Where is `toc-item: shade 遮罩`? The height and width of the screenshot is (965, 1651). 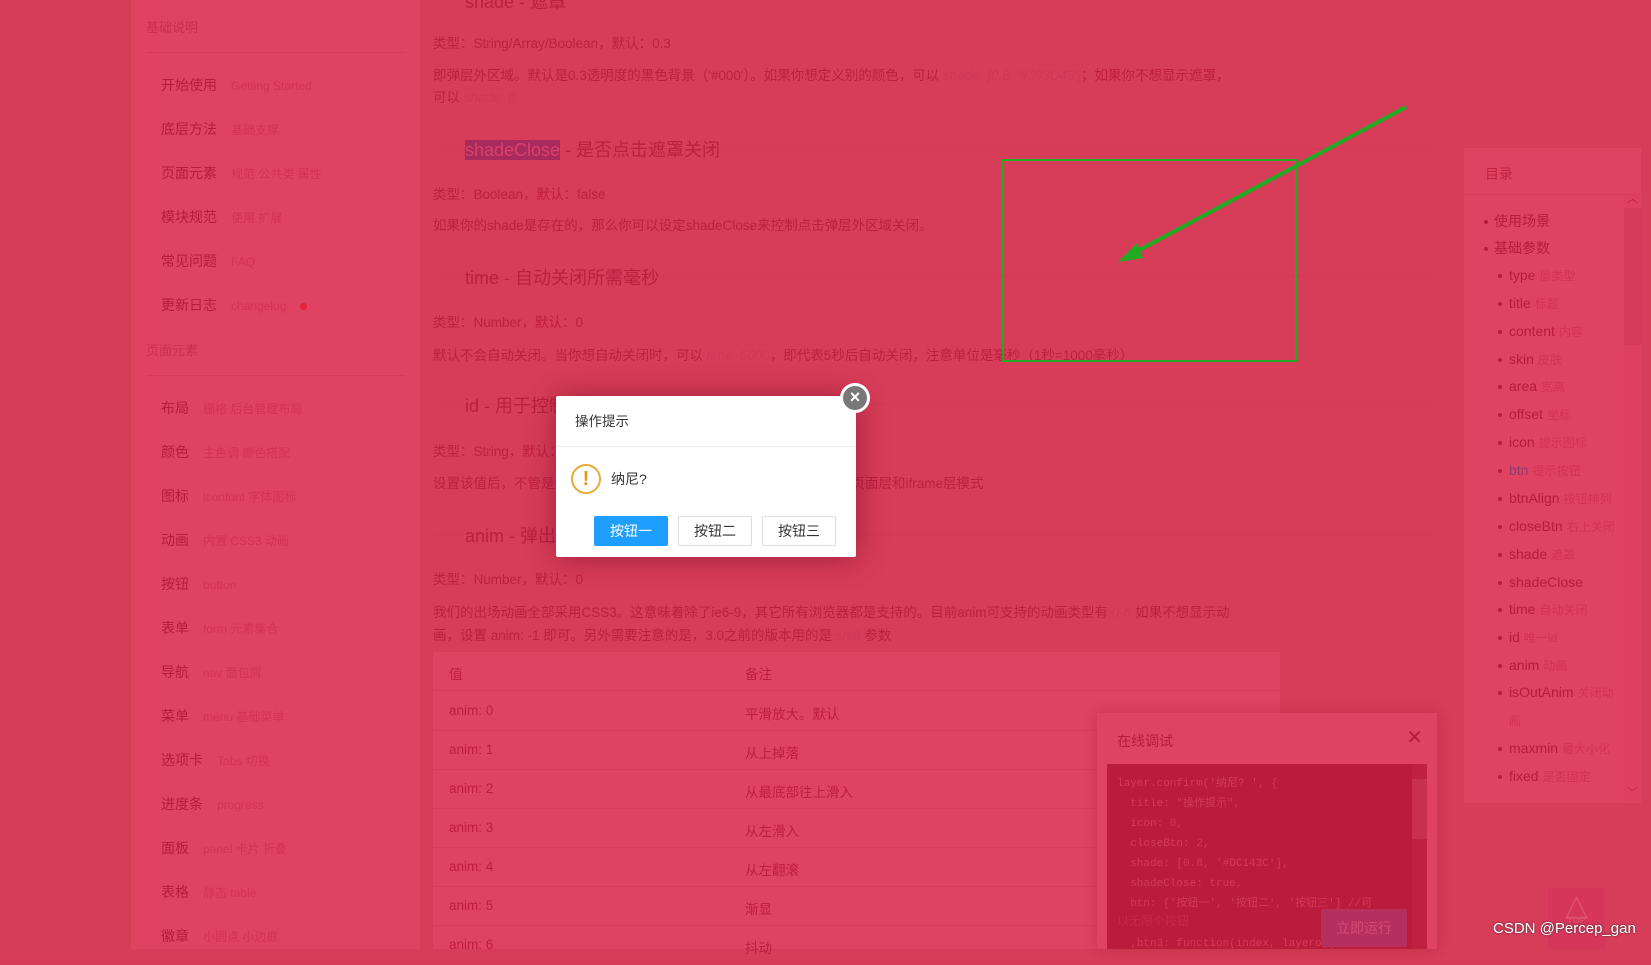 toc-item: shade 遮罩 is located at coordinates (1554, 555).